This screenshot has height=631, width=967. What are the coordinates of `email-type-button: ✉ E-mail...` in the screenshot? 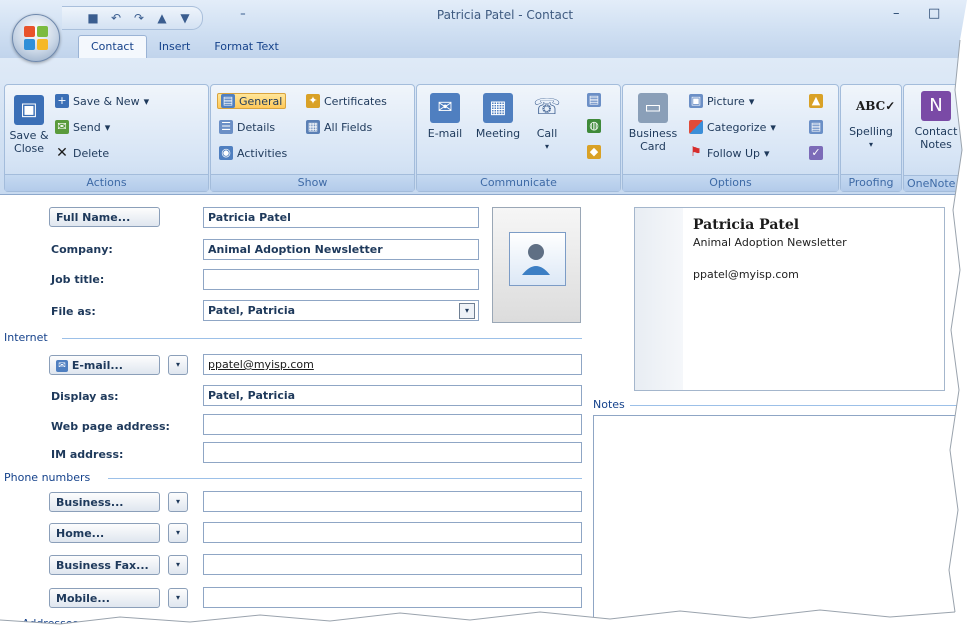 It's located at (104, 365).